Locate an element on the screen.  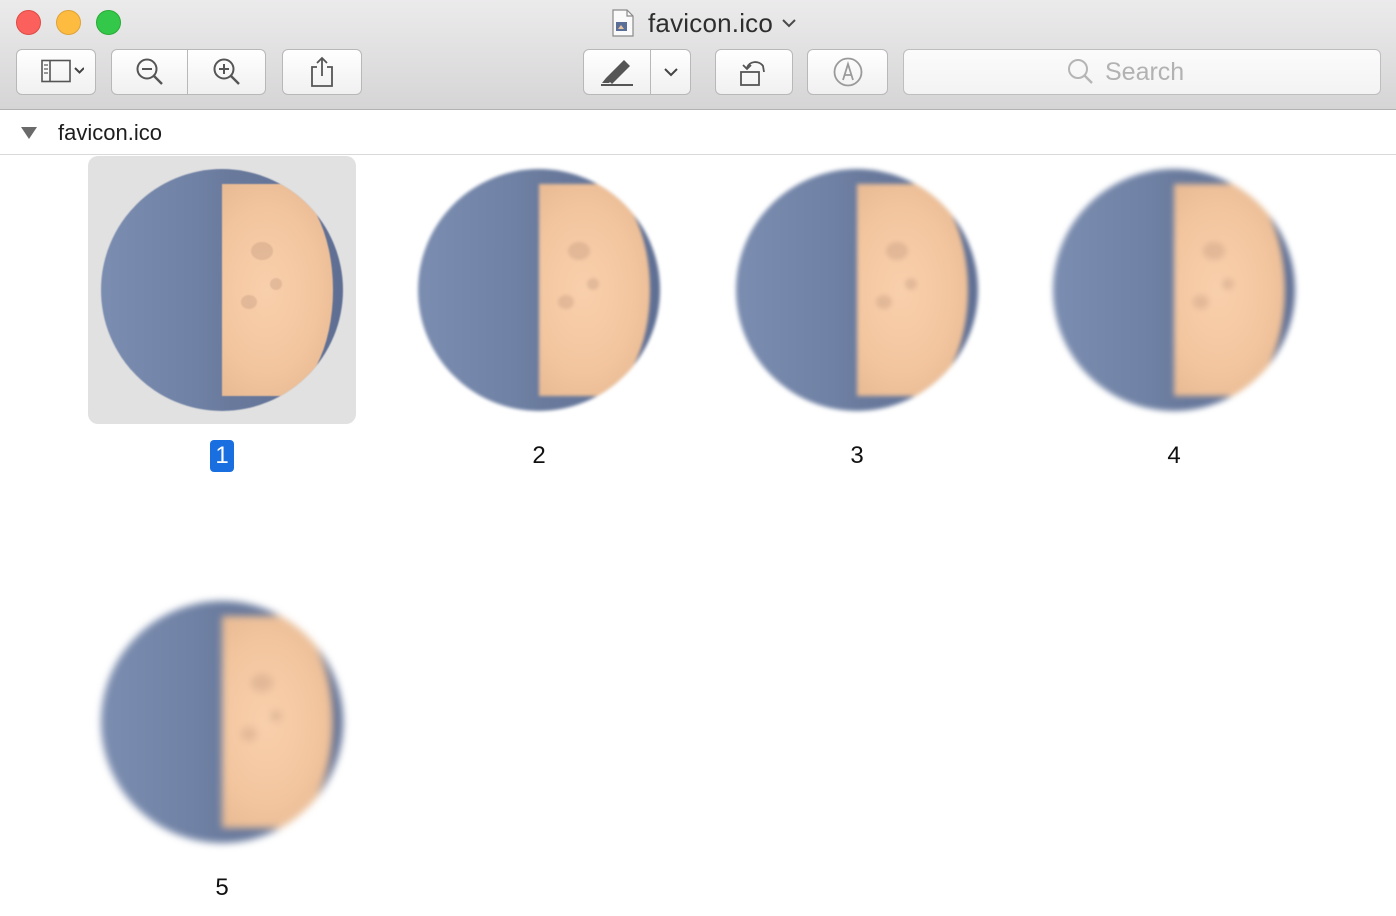
minimize-window-button is located at coordinates (68, 22).